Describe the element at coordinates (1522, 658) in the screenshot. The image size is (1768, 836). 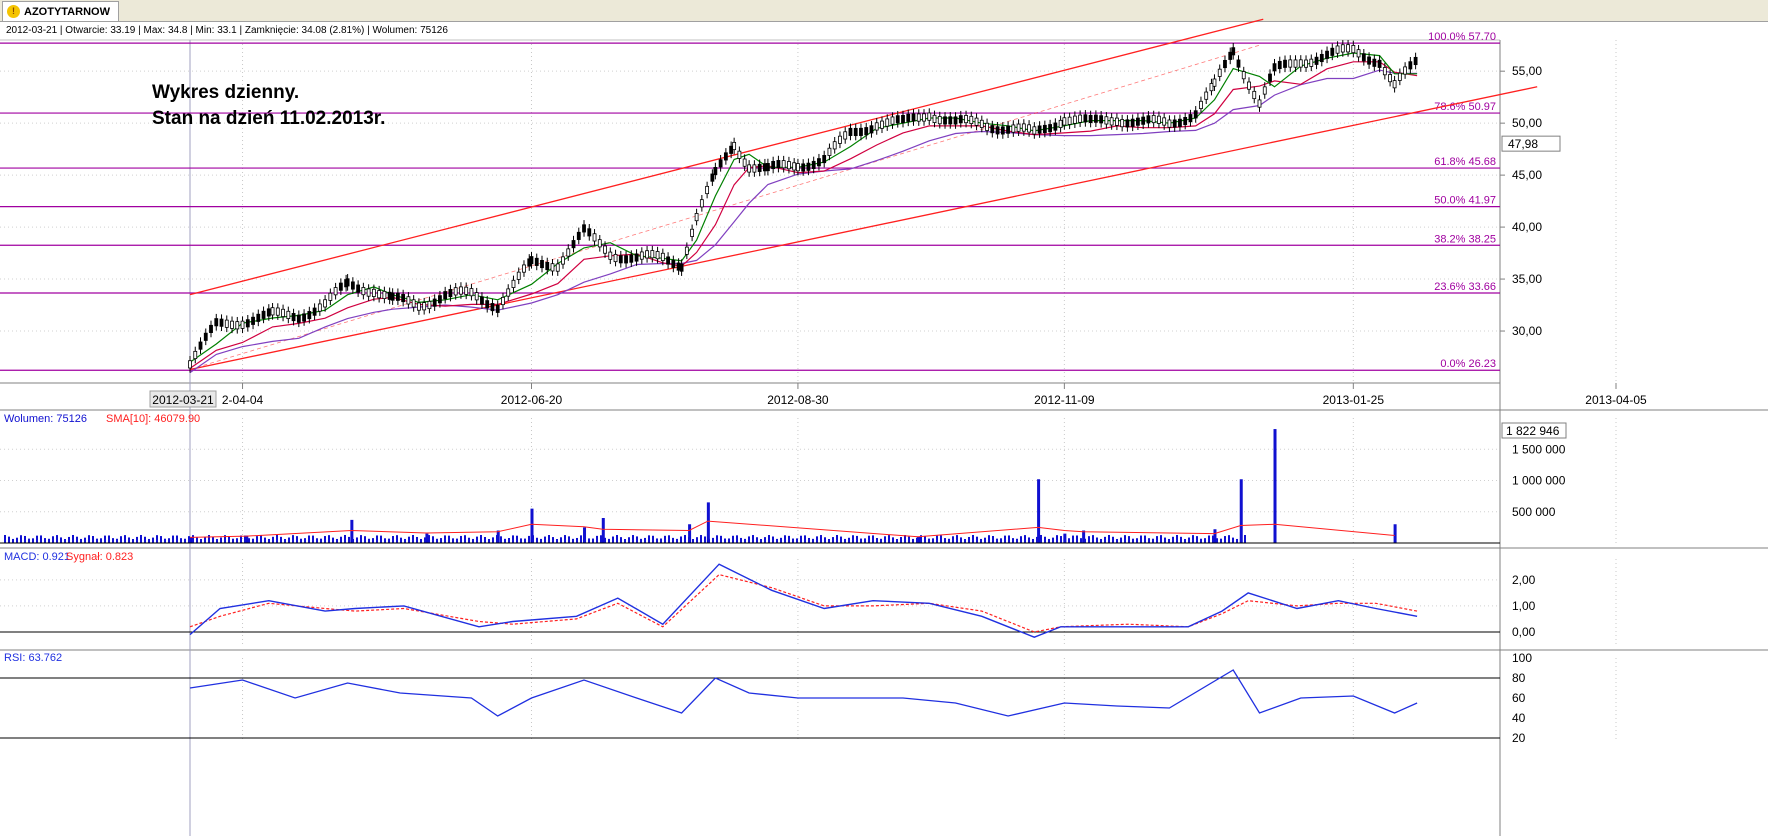
I see `rsi-y-tick-label: 100` at that location.